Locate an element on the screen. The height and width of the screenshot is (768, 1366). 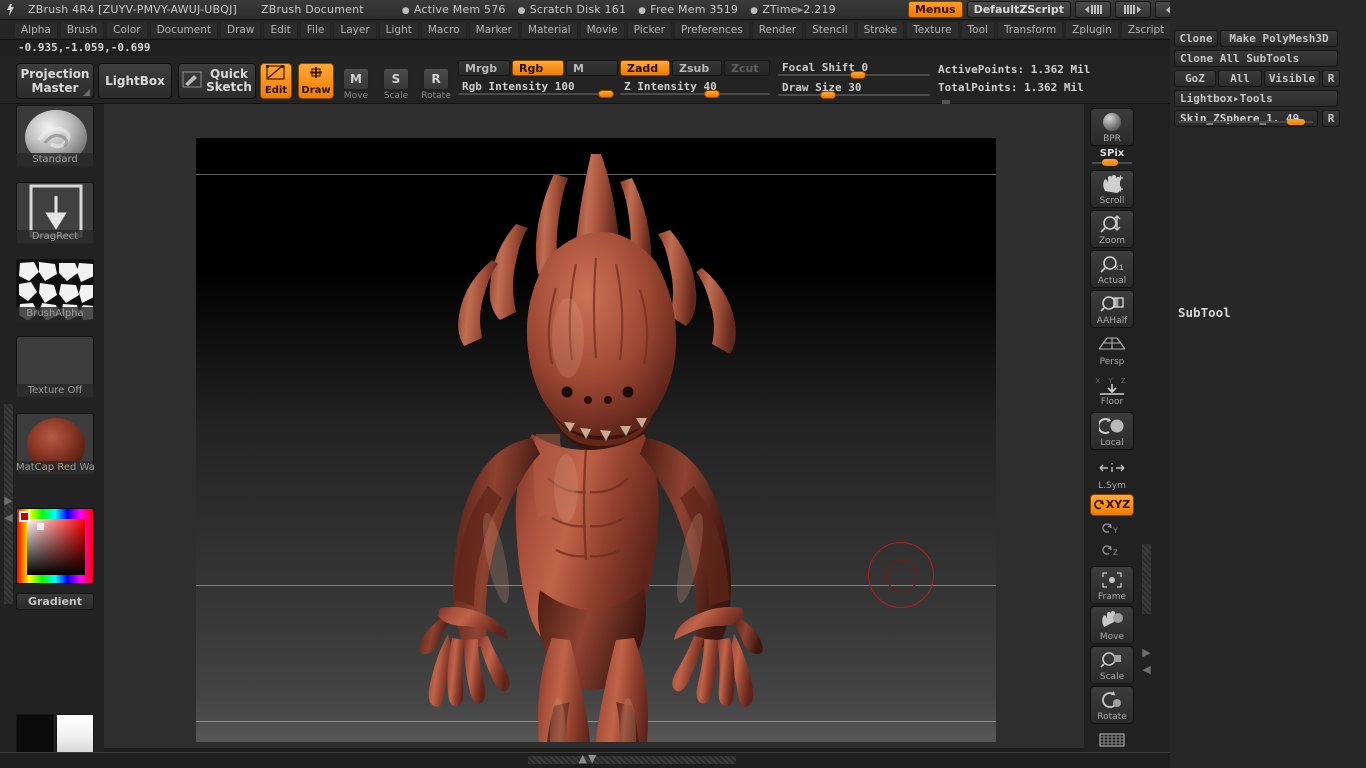
color-picker-hue-marker is located at coordinates (24, 516).